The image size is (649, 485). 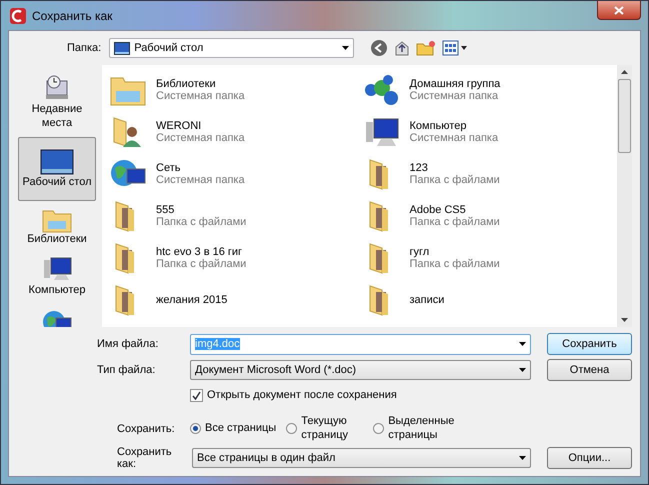 I want to click on file-item: Домашняя группа Системная папка, so click(x=490, y=90).